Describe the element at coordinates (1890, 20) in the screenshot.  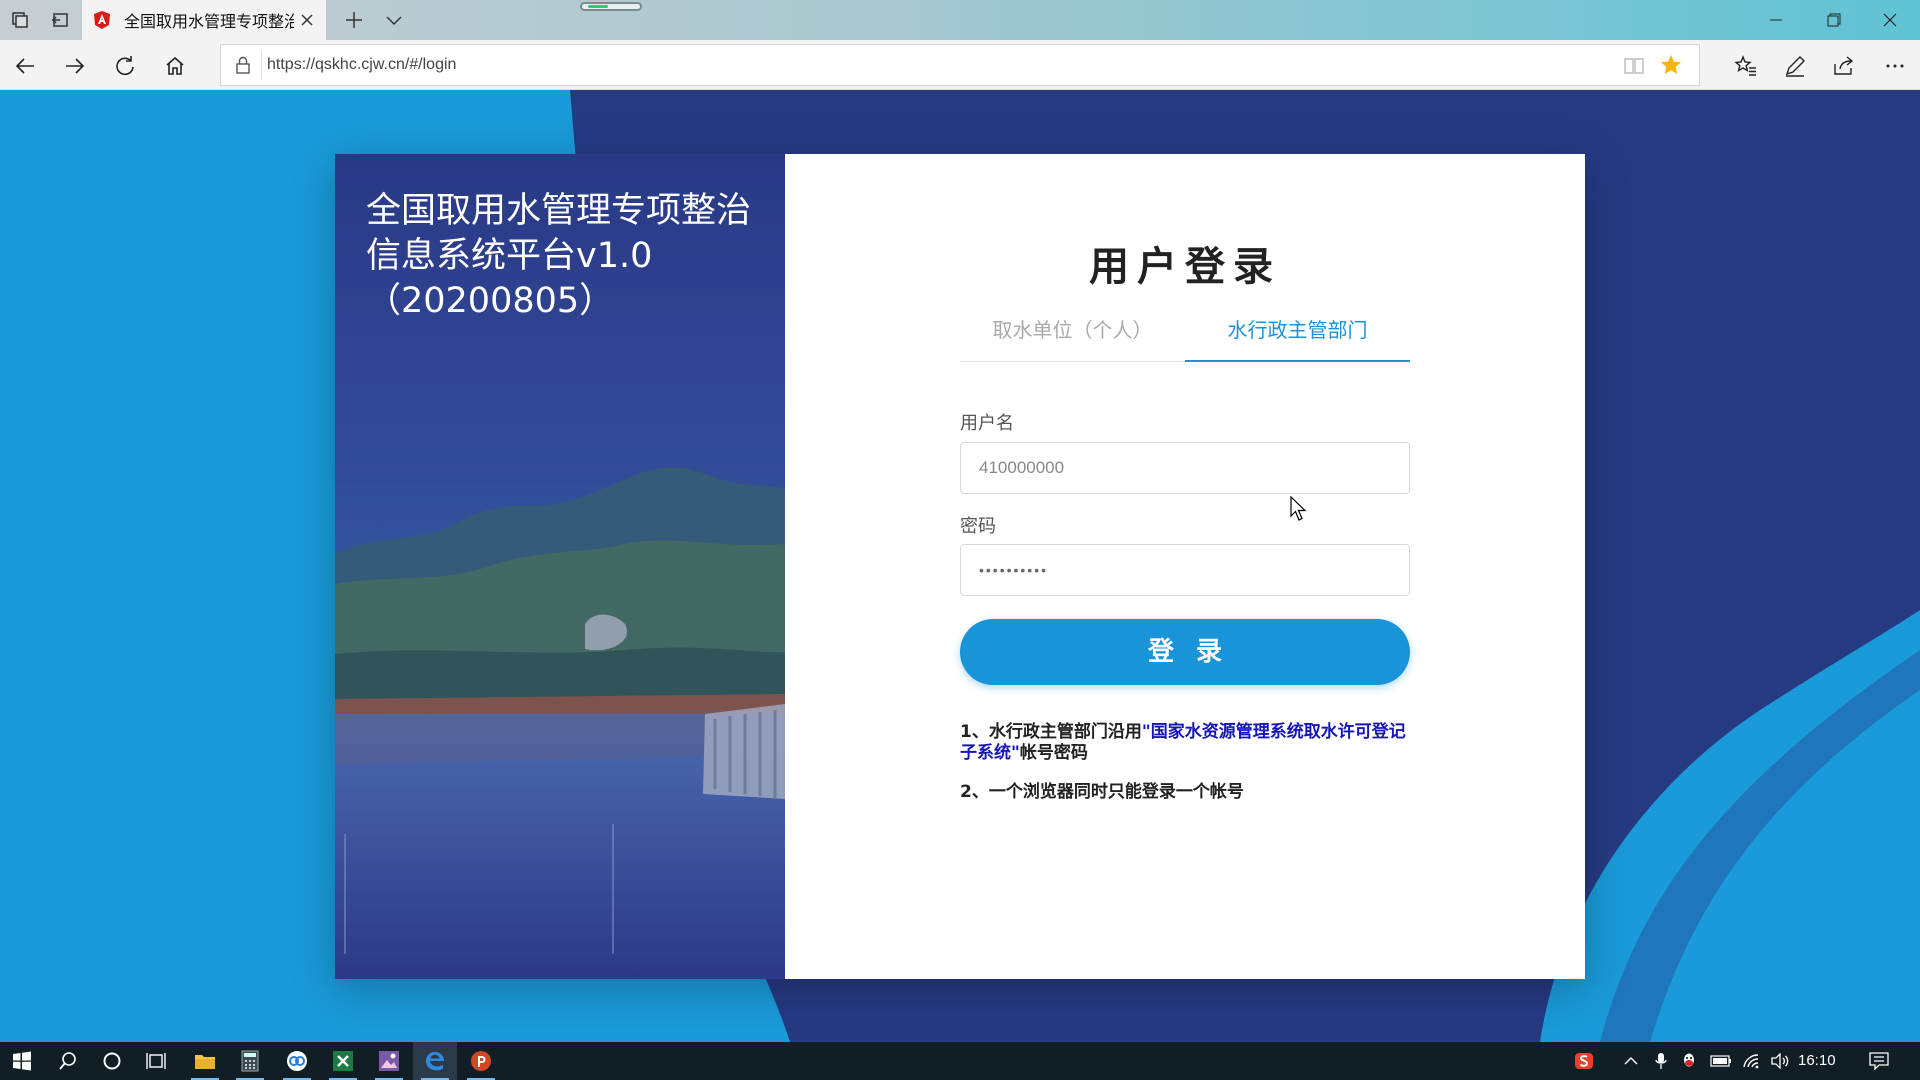
I see `close-window-icon` at that location.